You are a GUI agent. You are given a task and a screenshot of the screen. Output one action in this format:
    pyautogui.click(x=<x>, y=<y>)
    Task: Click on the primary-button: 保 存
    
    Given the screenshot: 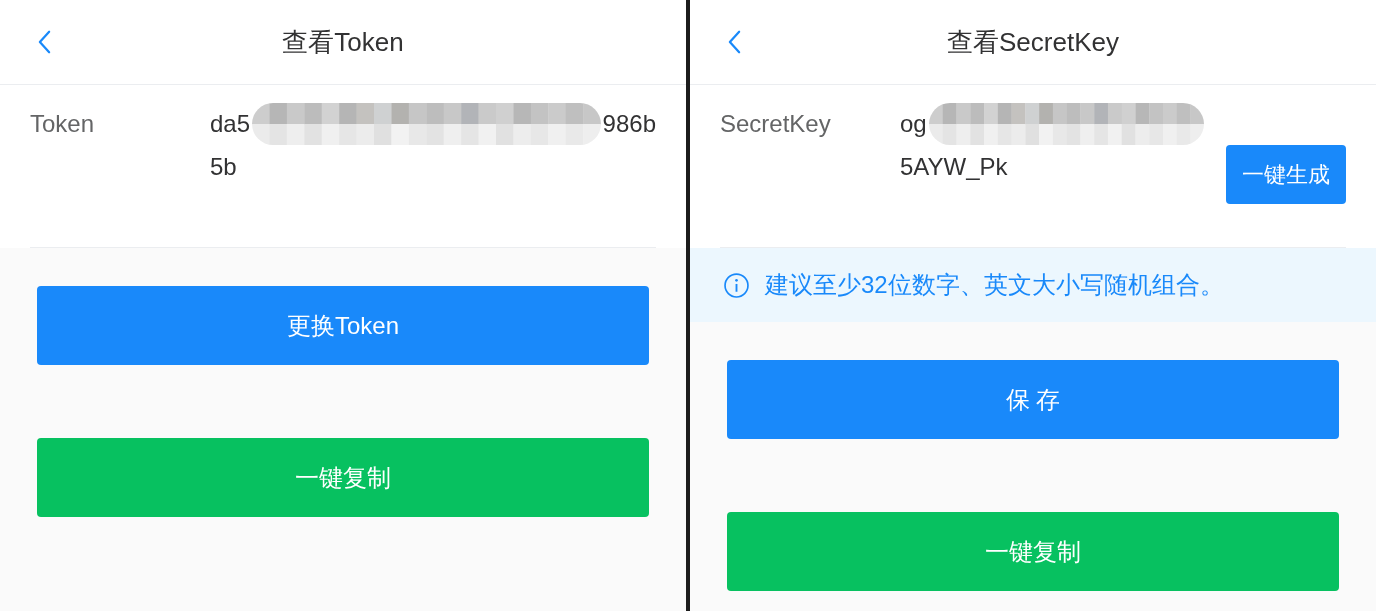 What is the action you would take?
    pyautogui.click(x=1033, y=399)
    